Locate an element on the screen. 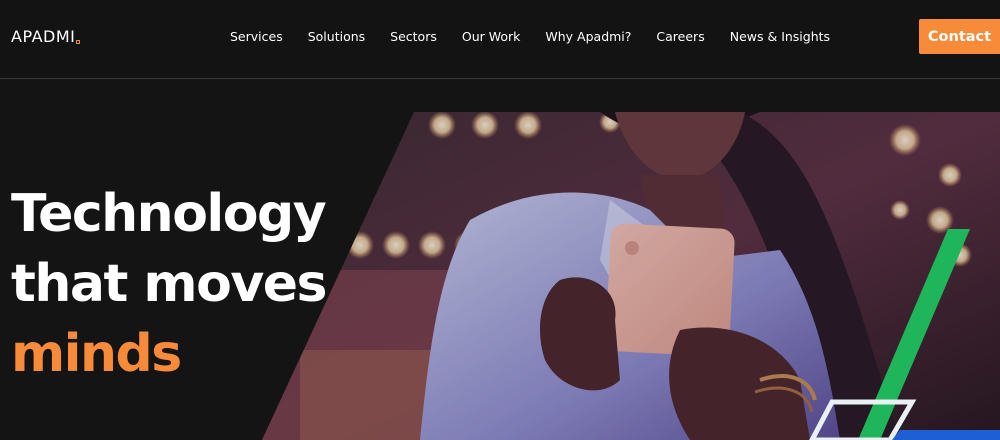 Image resolution: width=1000 pixels, height=440 pixels. nav-item-solutions: Solutions is located at coordinates (336, 36).